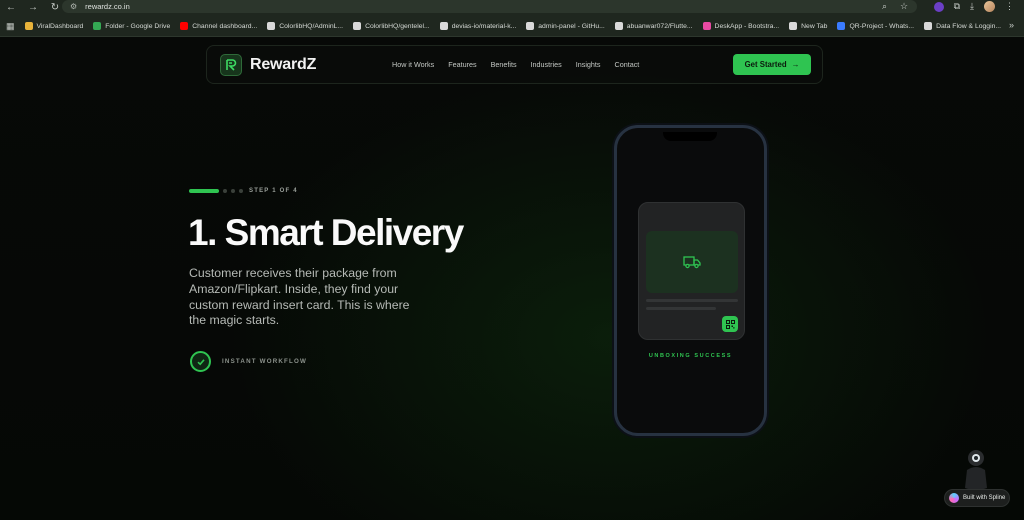 The height and width of the screenshot is (520, 1024). I want to click on bookmark-item: New Tab, so click(808, 26).